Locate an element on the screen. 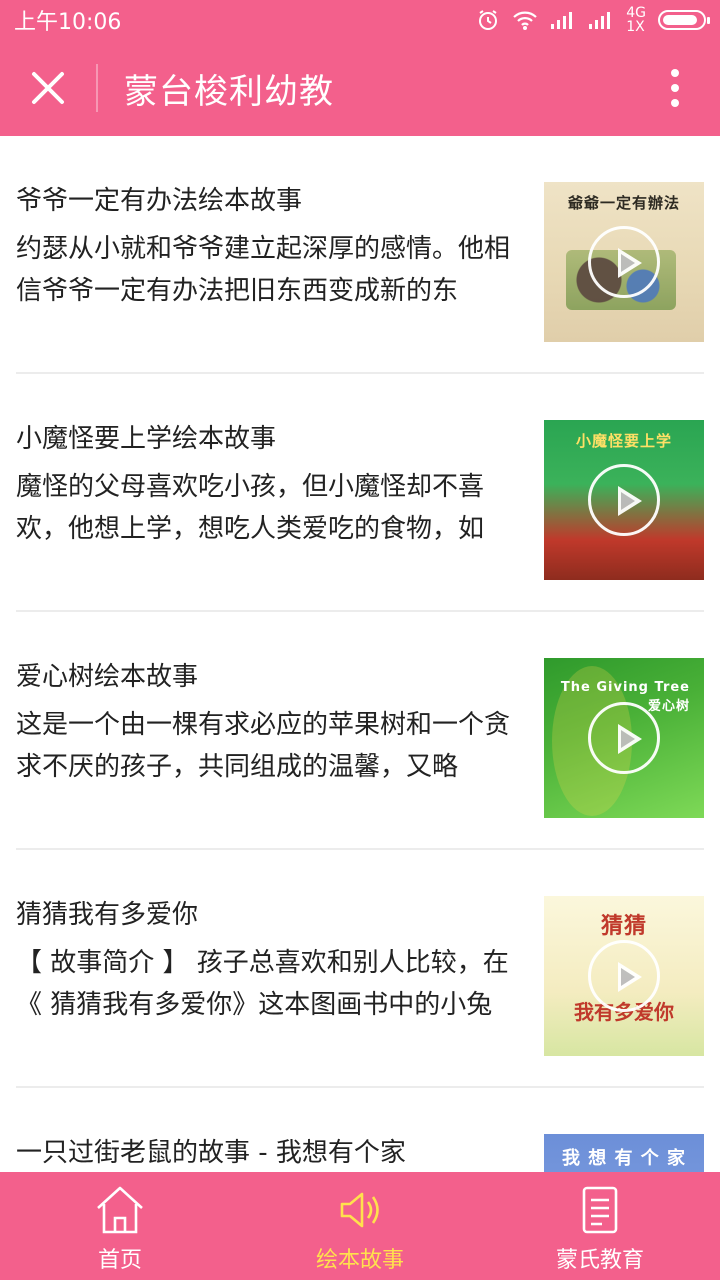 This screenshot has height=1280, width=720. tab-home: 首页 is located at coordinates (120, 1226).